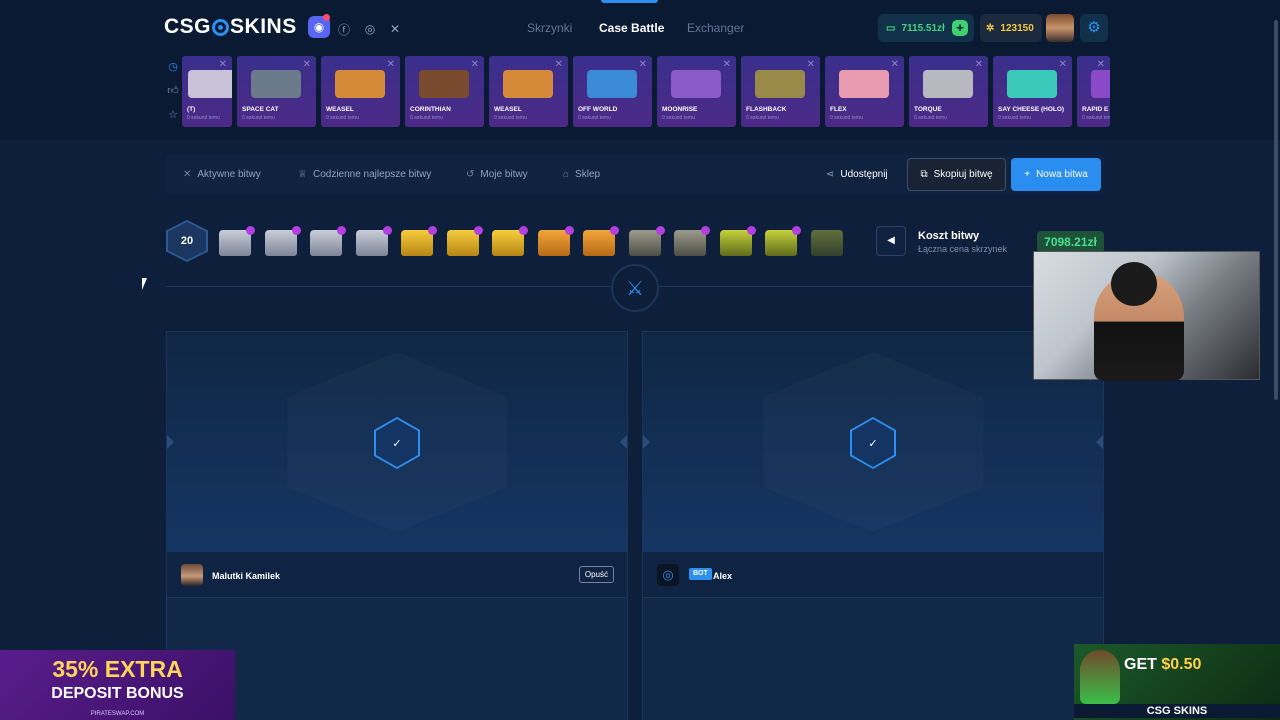 The width and height of the screenshot is (1280, 720). I want to click on star-icon: ☆, so click(173, 120).